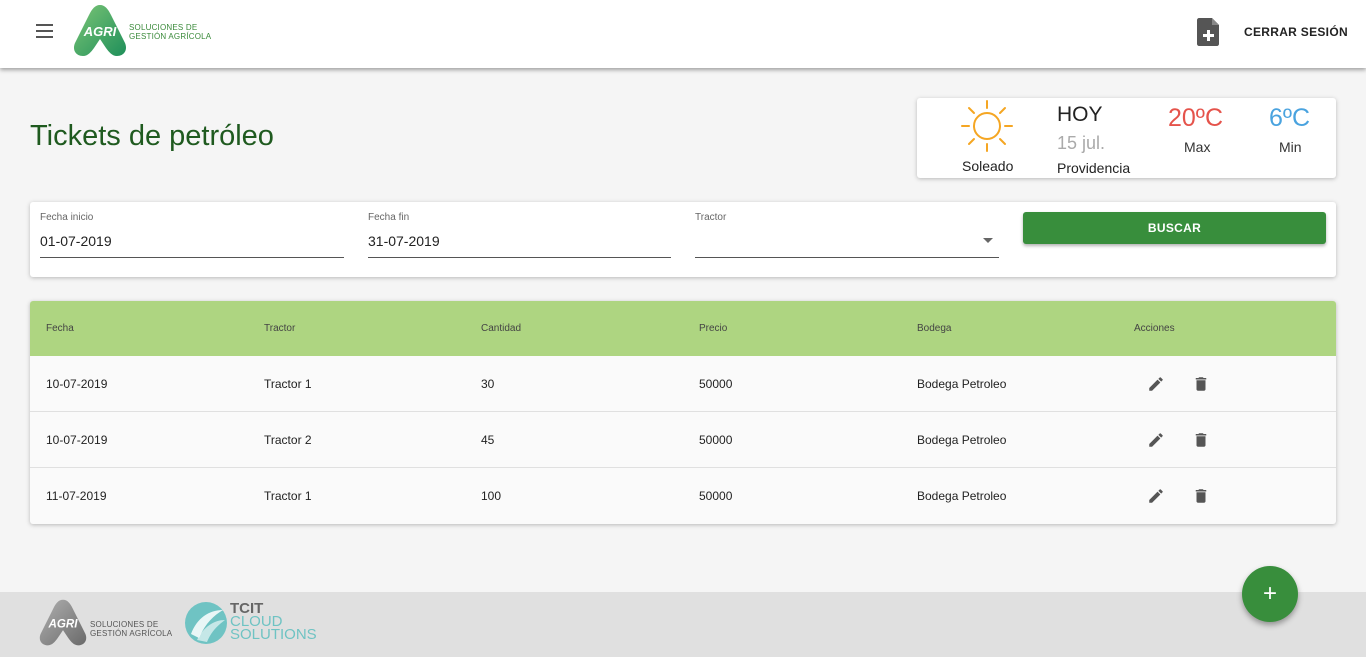 Image resolution: width=1366 pixels, height=657 pixels. I want to click on note-add-icon, so click(1209, 32).